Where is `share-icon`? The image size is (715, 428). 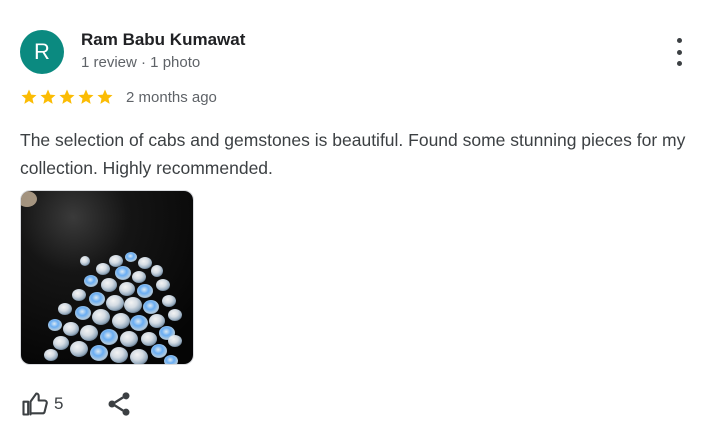
share-icon is located at coordinates (119, 404).